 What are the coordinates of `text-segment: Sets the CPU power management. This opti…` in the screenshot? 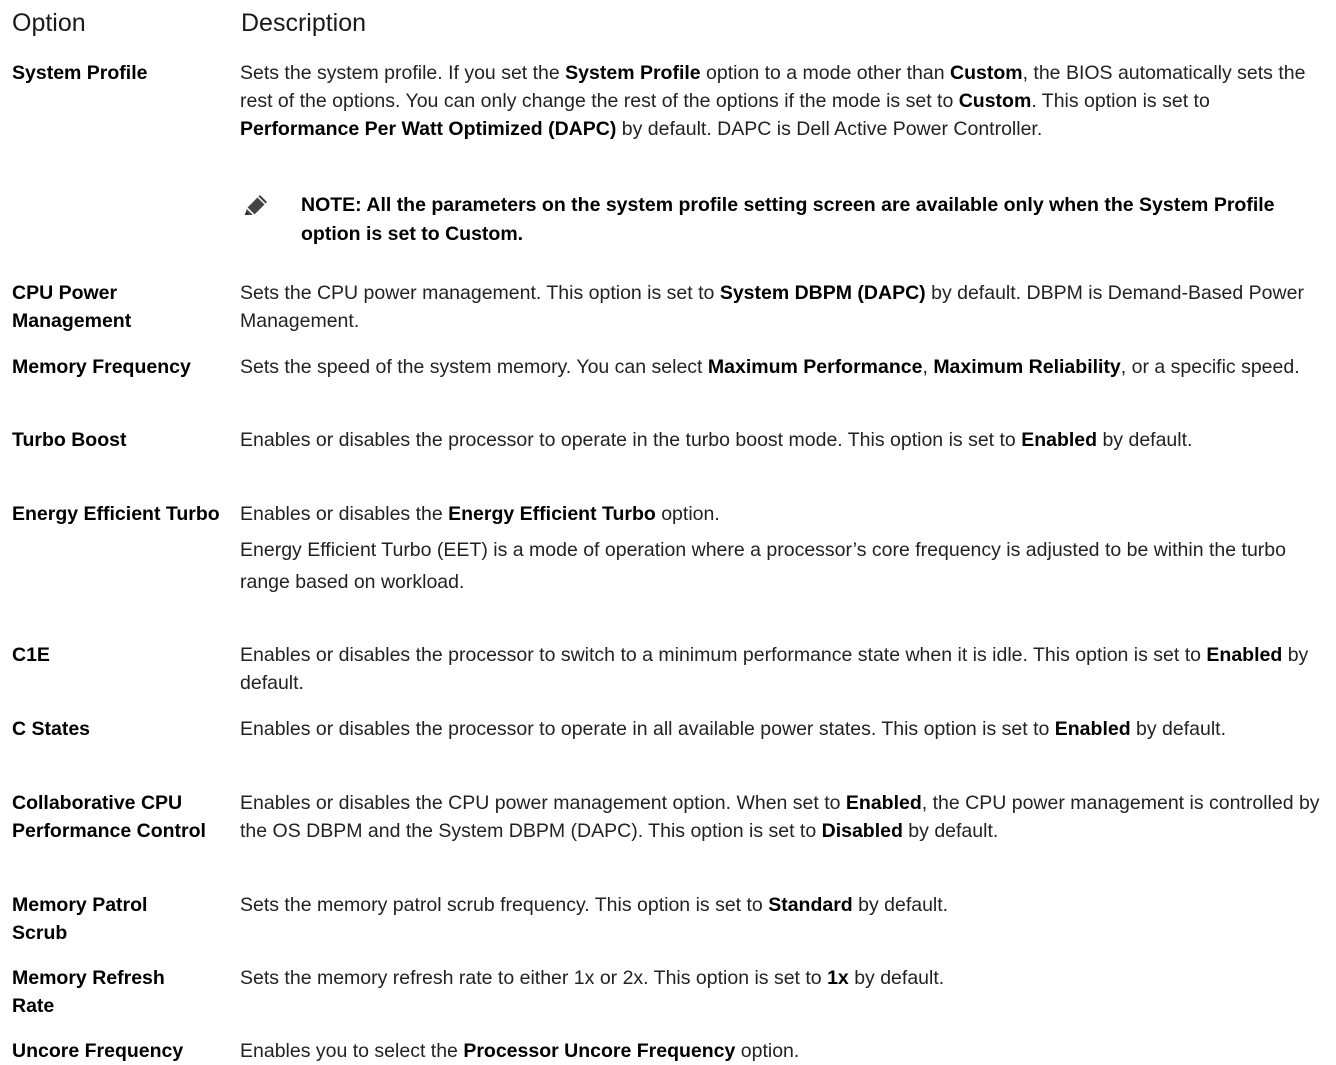 It's located at (480, 293).